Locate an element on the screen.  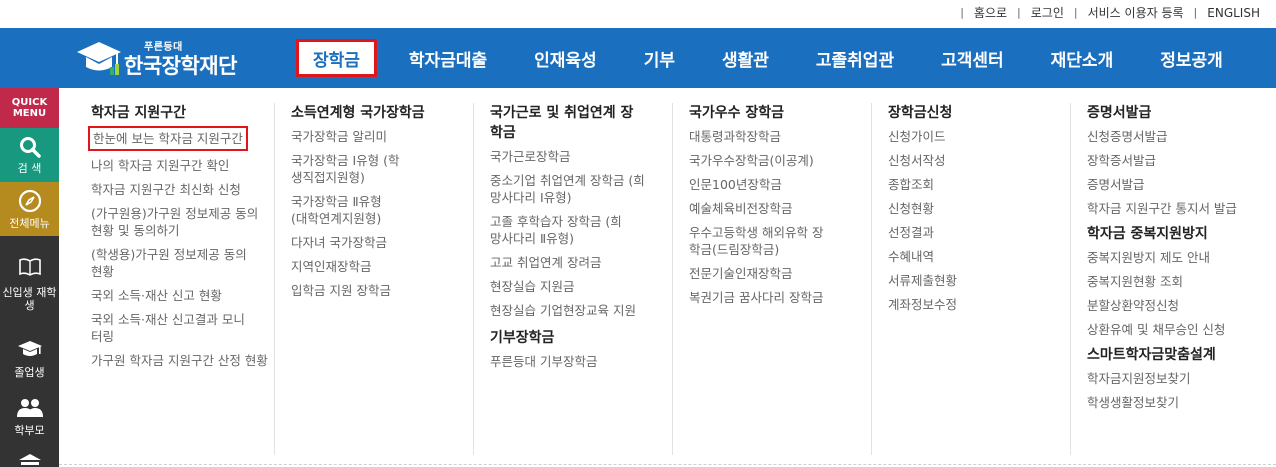
menu-link: 신청가이드 is located at coordinates (979, 136).